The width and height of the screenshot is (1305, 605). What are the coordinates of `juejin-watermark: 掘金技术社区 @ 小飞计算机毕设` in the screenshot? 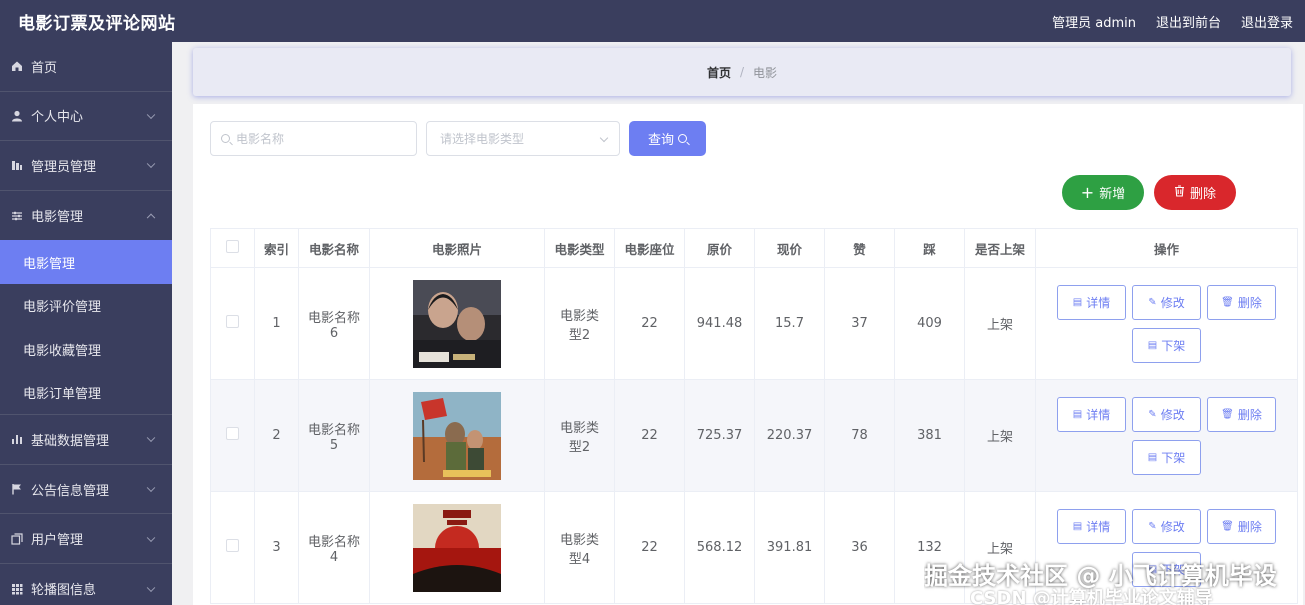 It's located at (1100, 576).